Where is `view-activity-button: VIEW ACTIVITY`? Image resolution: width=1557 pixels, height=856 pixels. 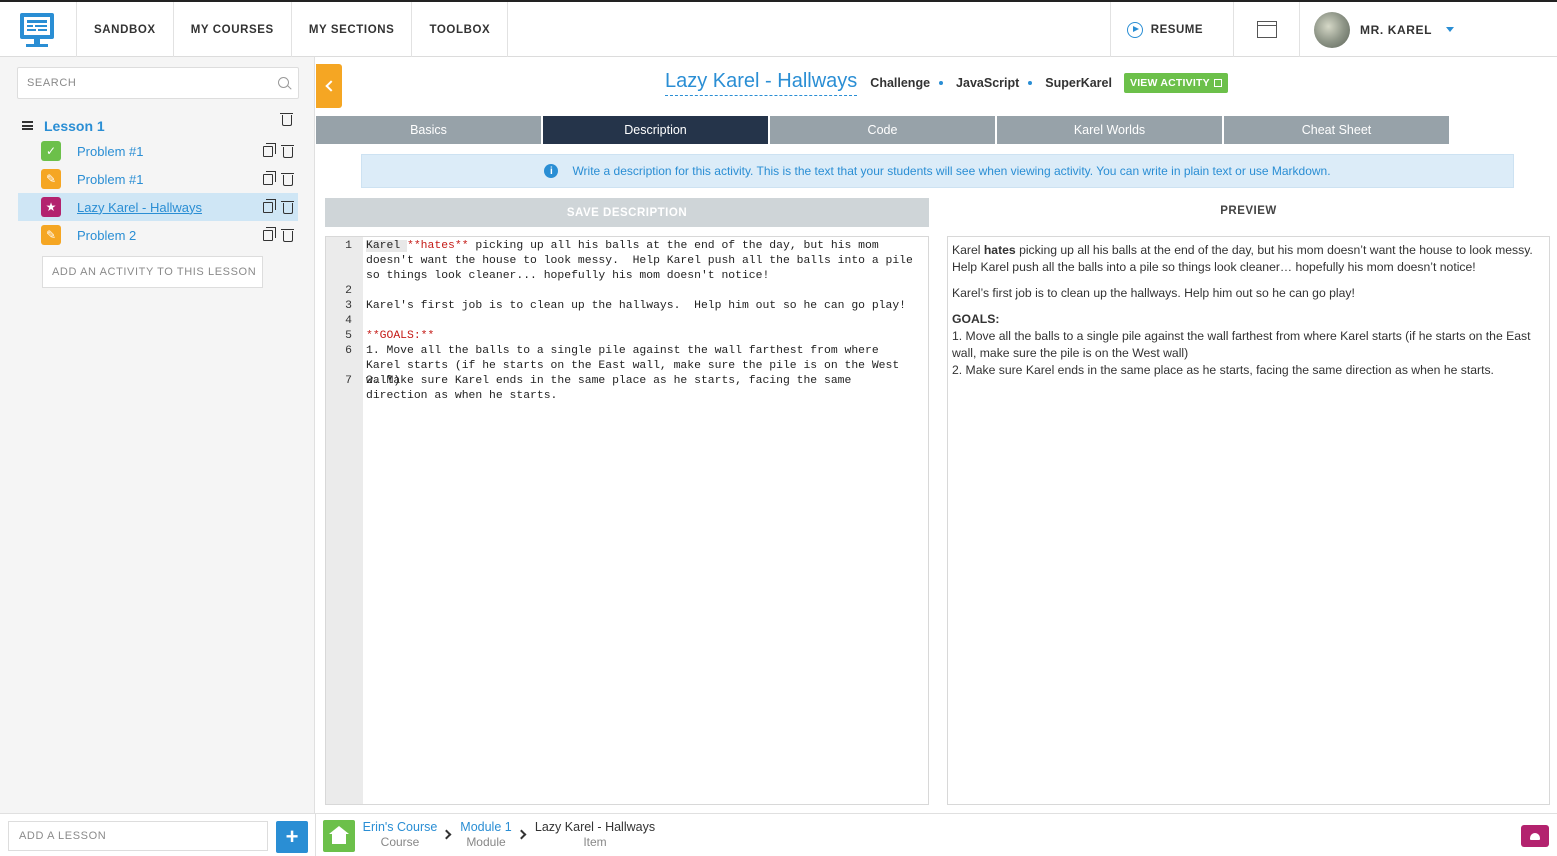 view-activity-button: VIEW ACTIVITY is located at coordinates (1175, 83).